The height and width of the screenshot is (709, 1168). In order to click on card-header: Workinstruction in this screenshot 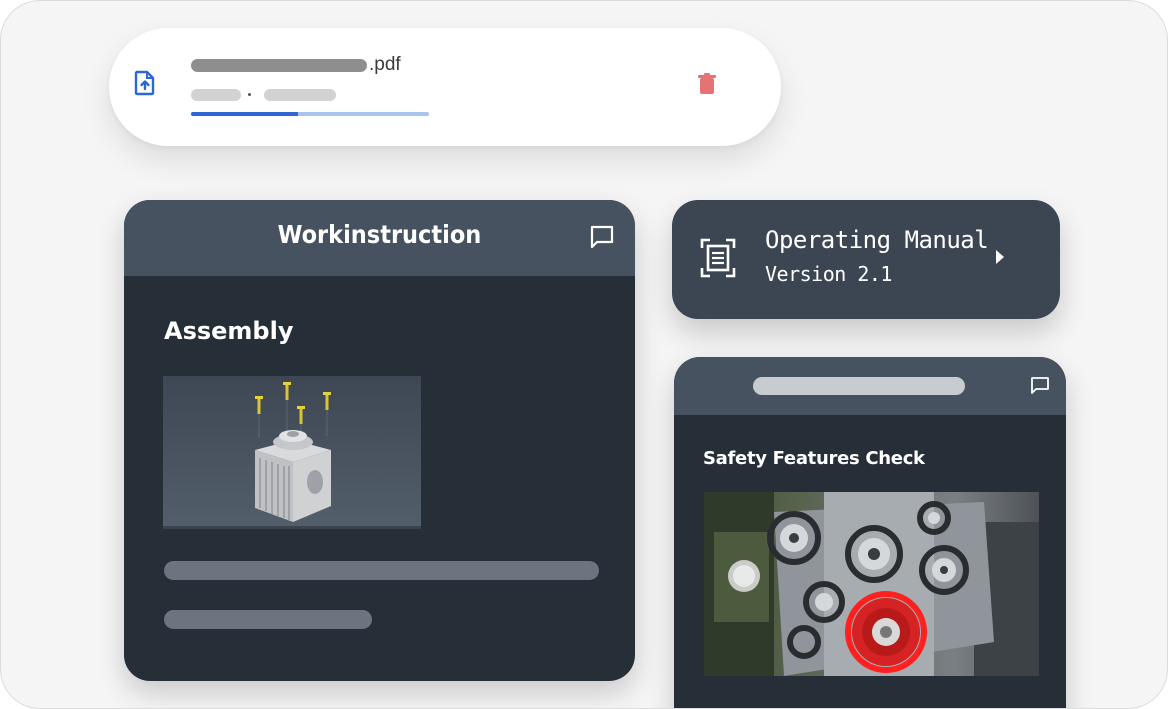, I will do `click(379, 238)`.